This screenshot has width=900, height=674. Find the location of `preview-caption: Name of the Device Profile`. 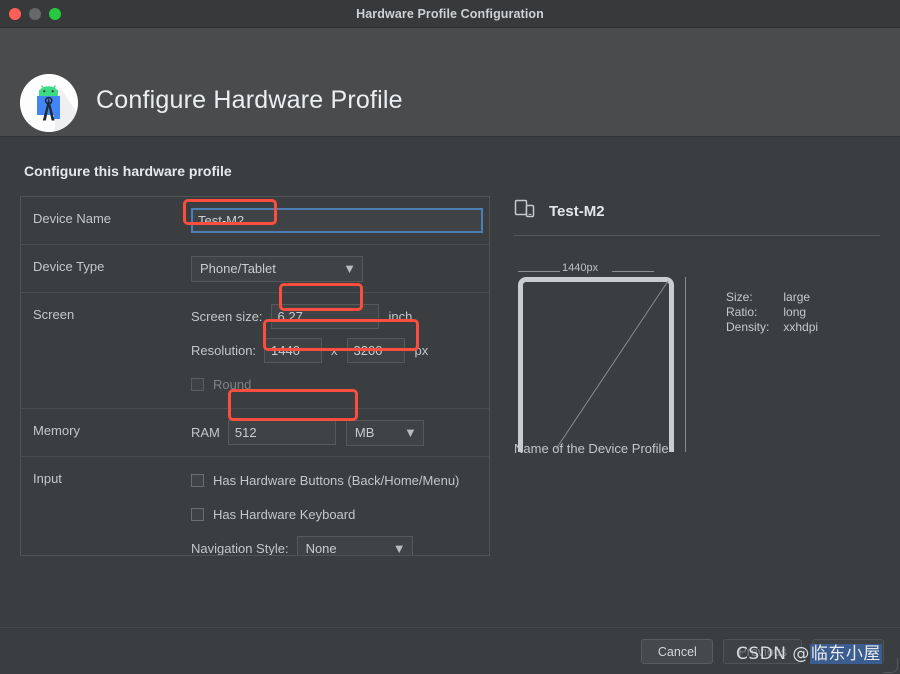

preview-caption: Name of the Device Profile is located at coordinates (591, 448).